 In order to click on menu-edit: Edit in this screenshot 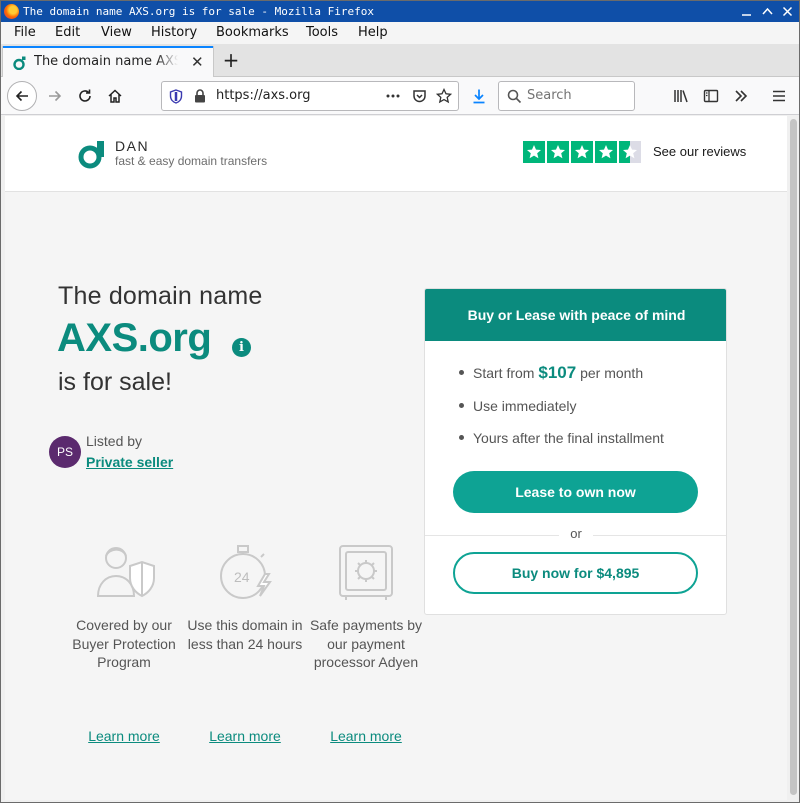, I will do `click(67, 32)`.